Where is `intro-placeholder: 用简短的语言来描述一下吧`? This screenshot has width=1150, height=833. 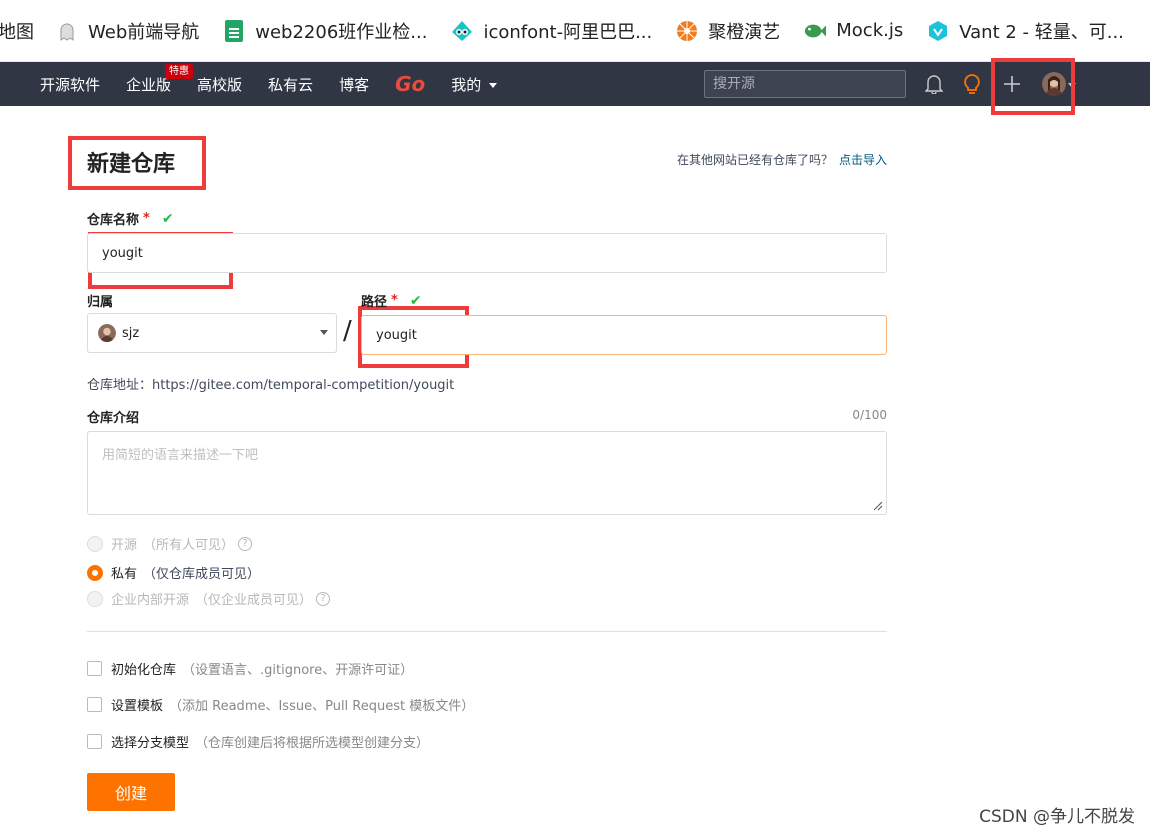 intro-placeholder: 用简短的语言来描述一下吧 is located at coordinates (180, 455).